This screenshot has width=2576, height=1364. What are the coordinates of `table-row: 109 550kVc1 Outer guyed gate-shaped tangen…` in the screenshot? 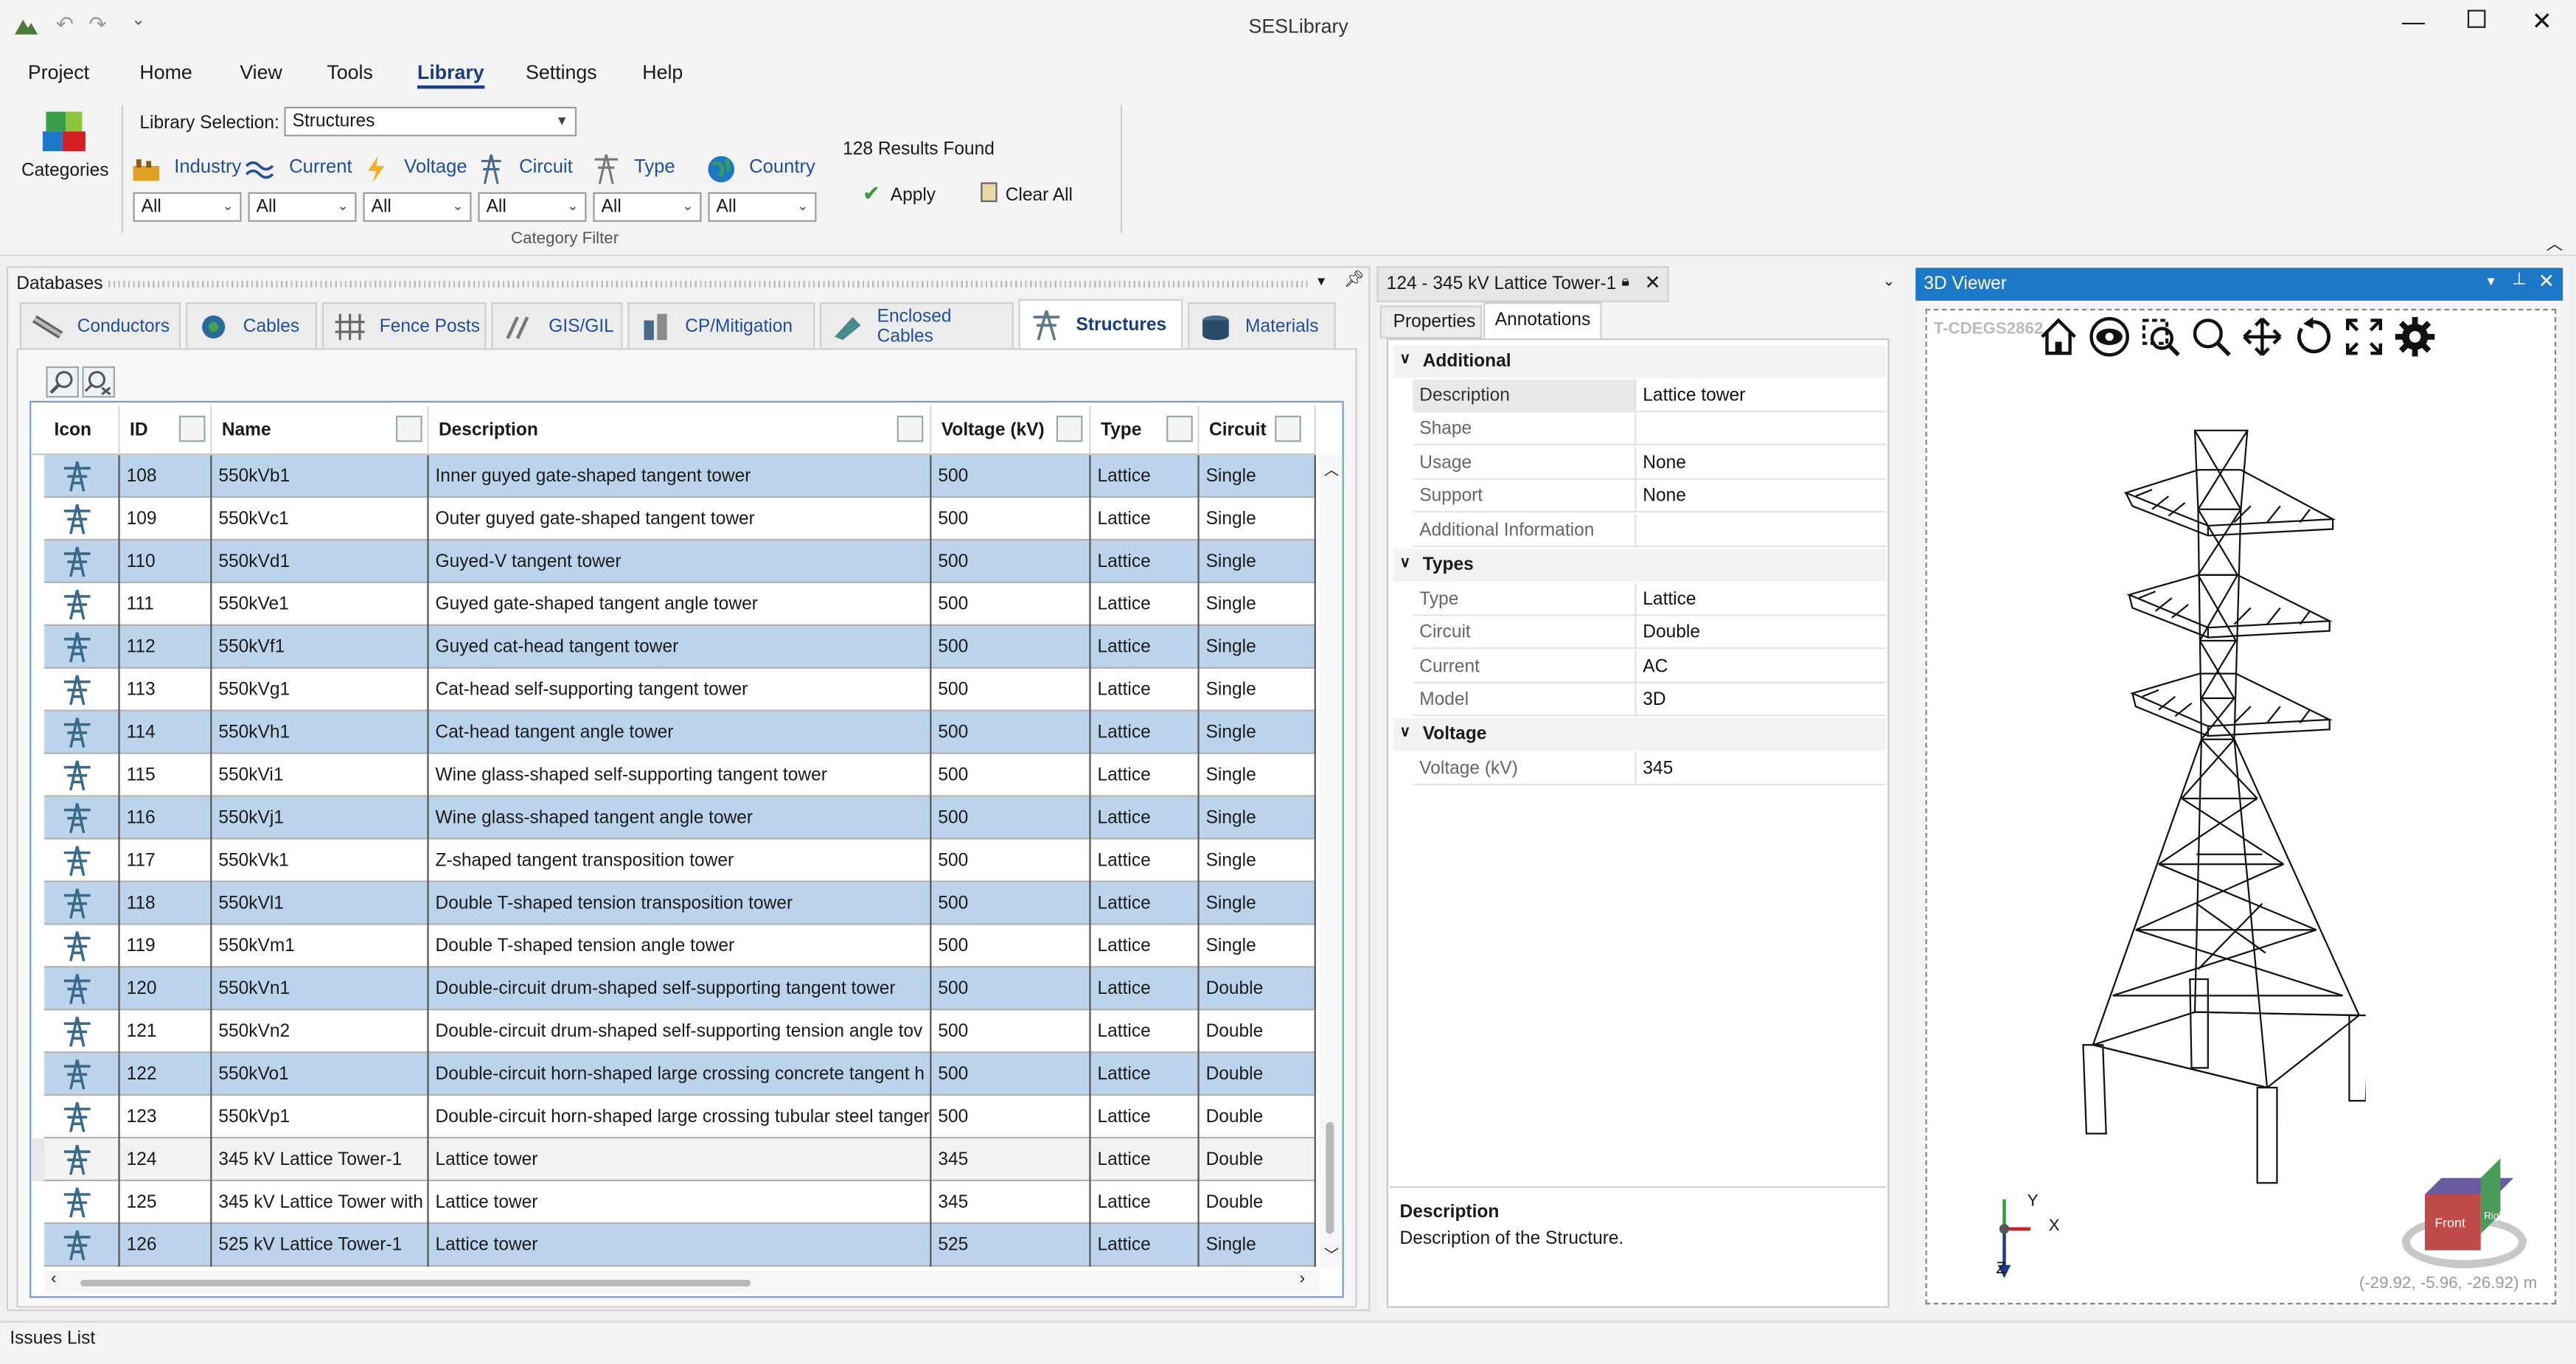 It's located at (680, 519).